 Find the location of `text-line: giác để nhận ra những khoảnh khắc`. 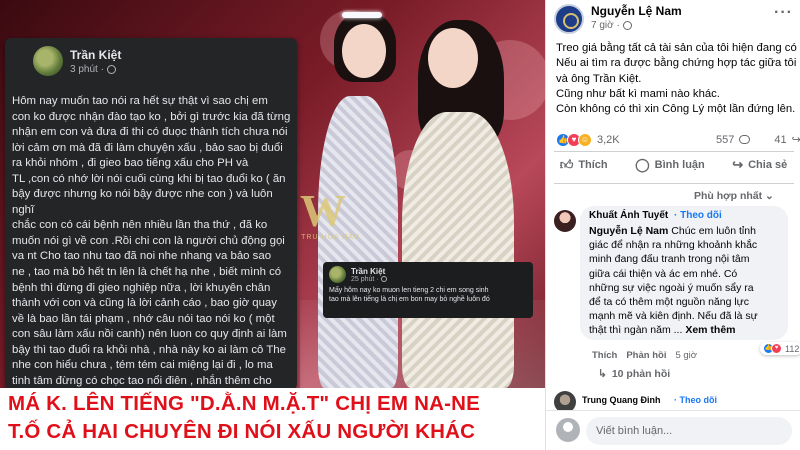

text-line: giác để nhận ra những khoảnh khắc is located at coordinates (673, 245).